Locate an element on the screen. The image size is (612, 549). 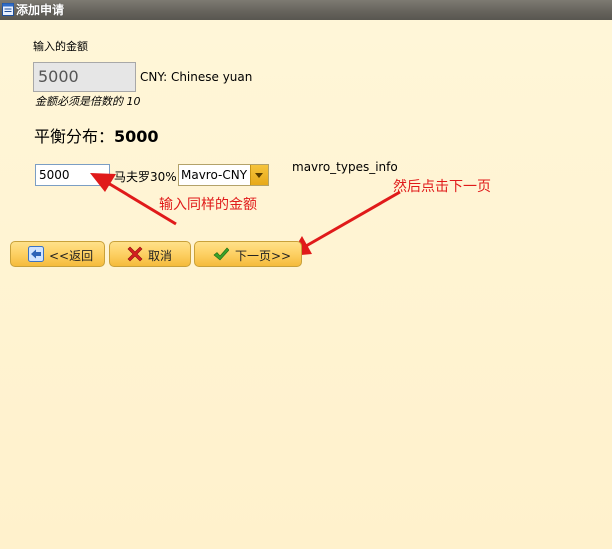
annotation-input-hint: 输入同样的金额 is located at coordinates (208, 205).